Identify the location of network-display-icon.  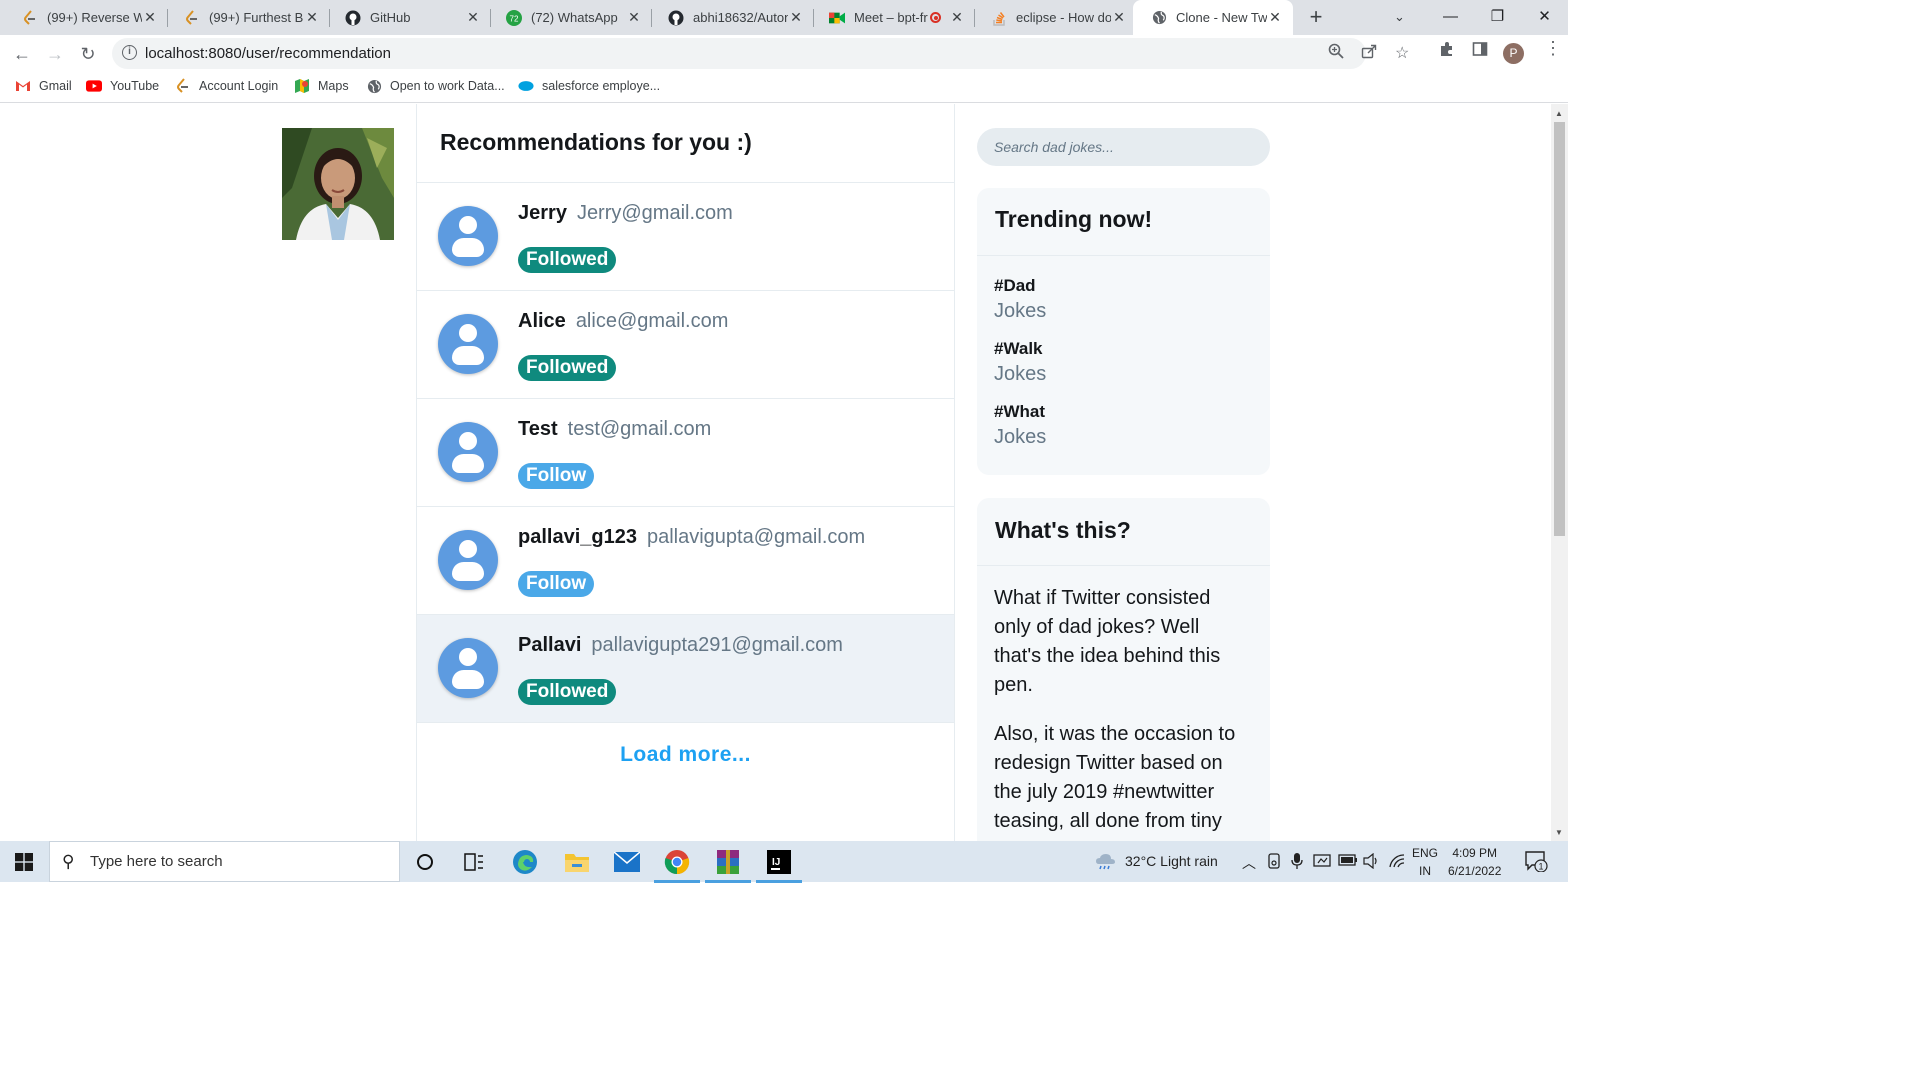
(1322, 862).